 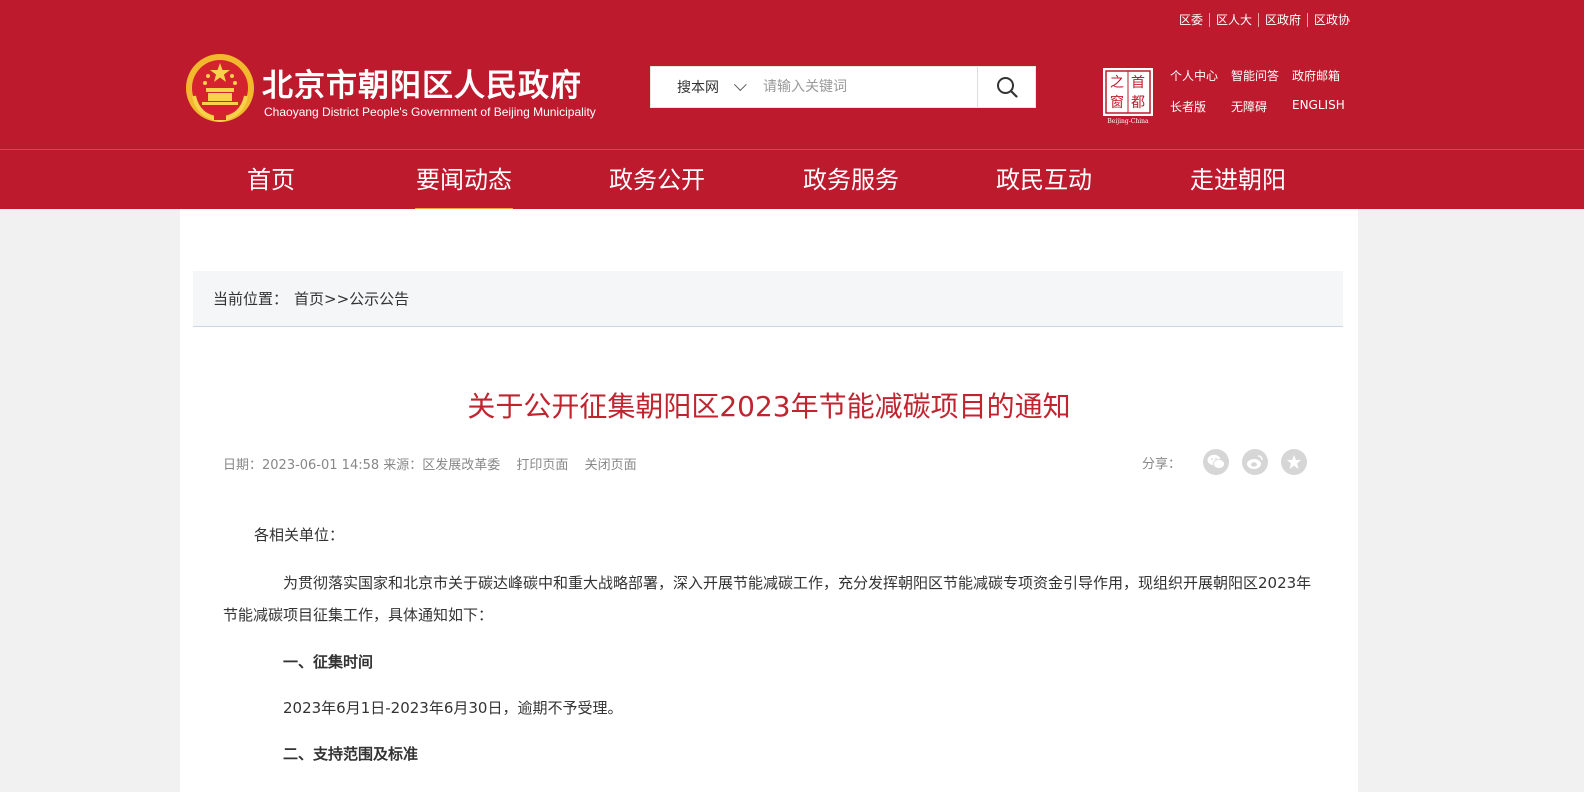 I want to click on top-link-government: 区政府, so click(x=1283, y=19).